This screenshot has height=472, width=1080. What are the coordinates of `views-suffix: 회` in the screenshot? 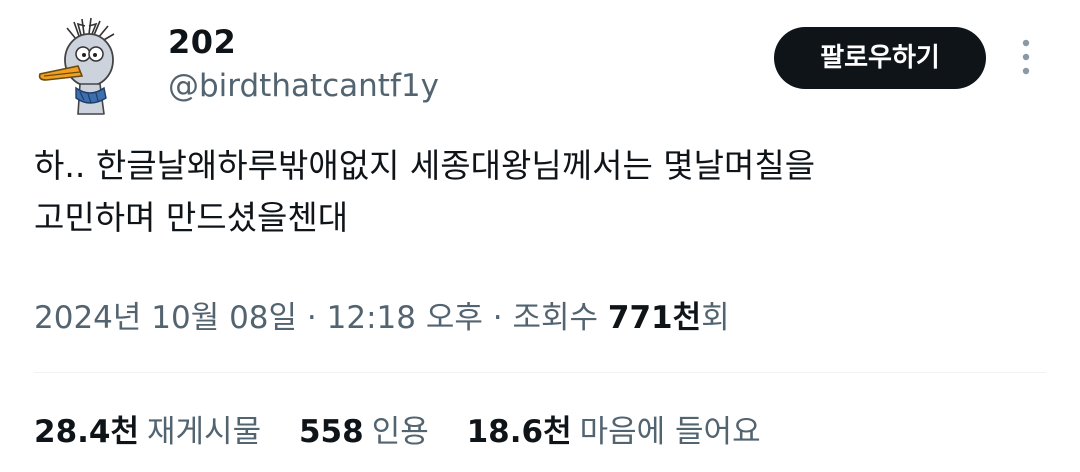 It's located at (715, 318).